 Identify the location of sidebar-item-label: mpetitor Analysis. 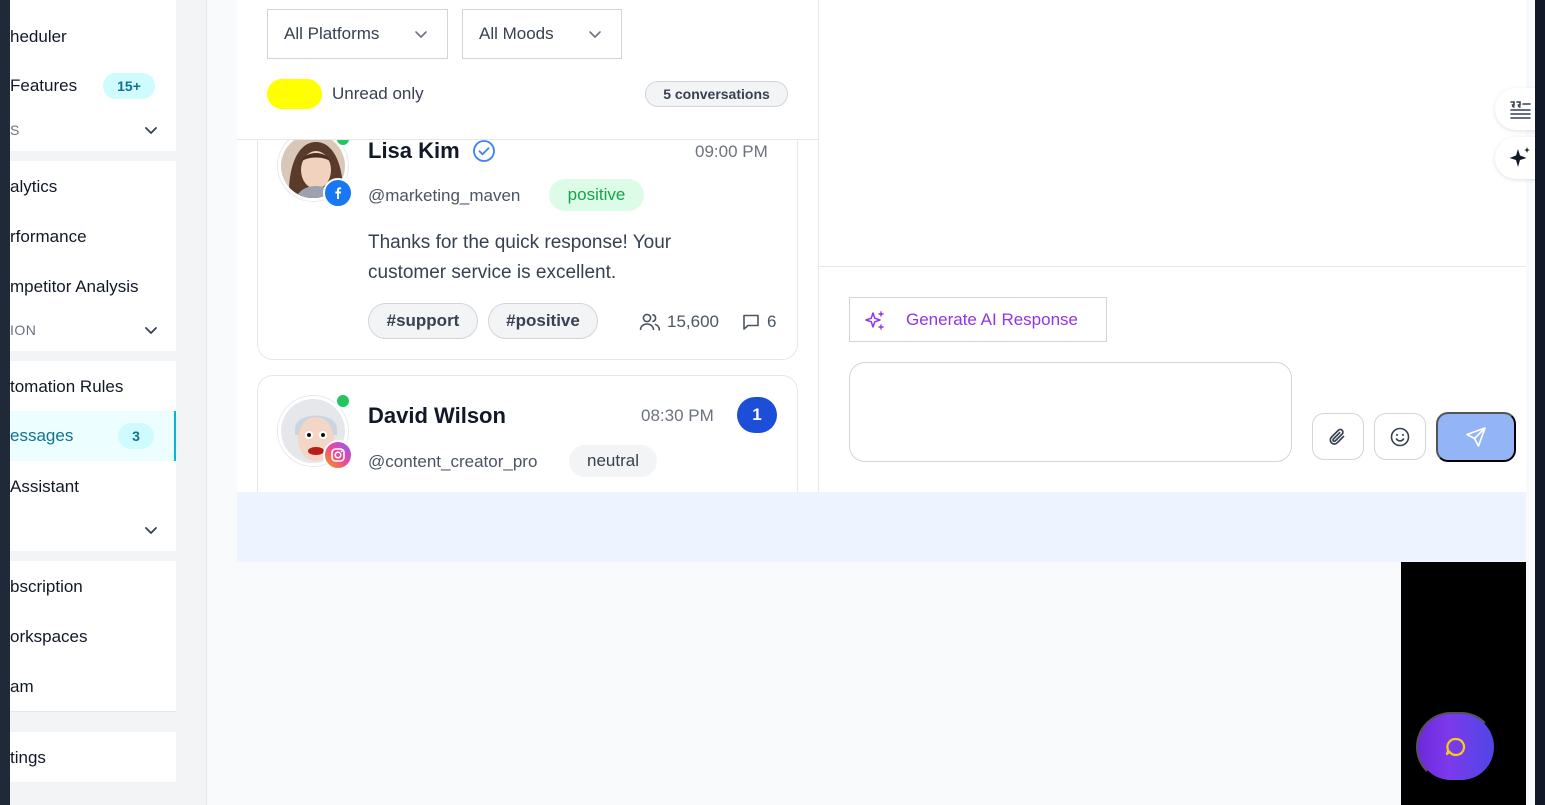
(74, 286).